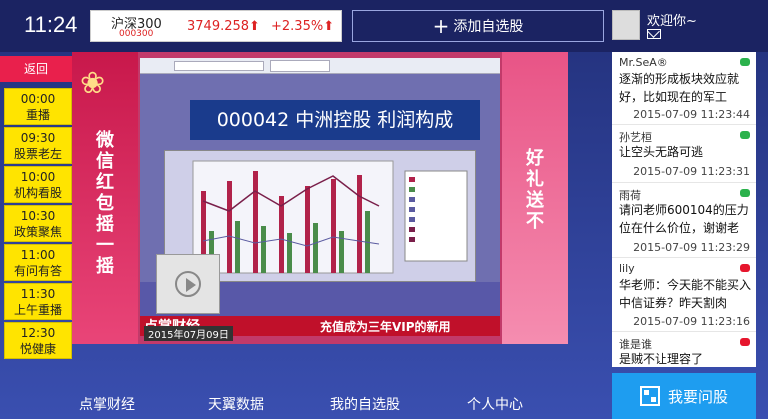  What do you see at coordinates (38, 106) in the screenshot?
I see `schedule-item: 00:00 重播` at bounding box center [38, 106].